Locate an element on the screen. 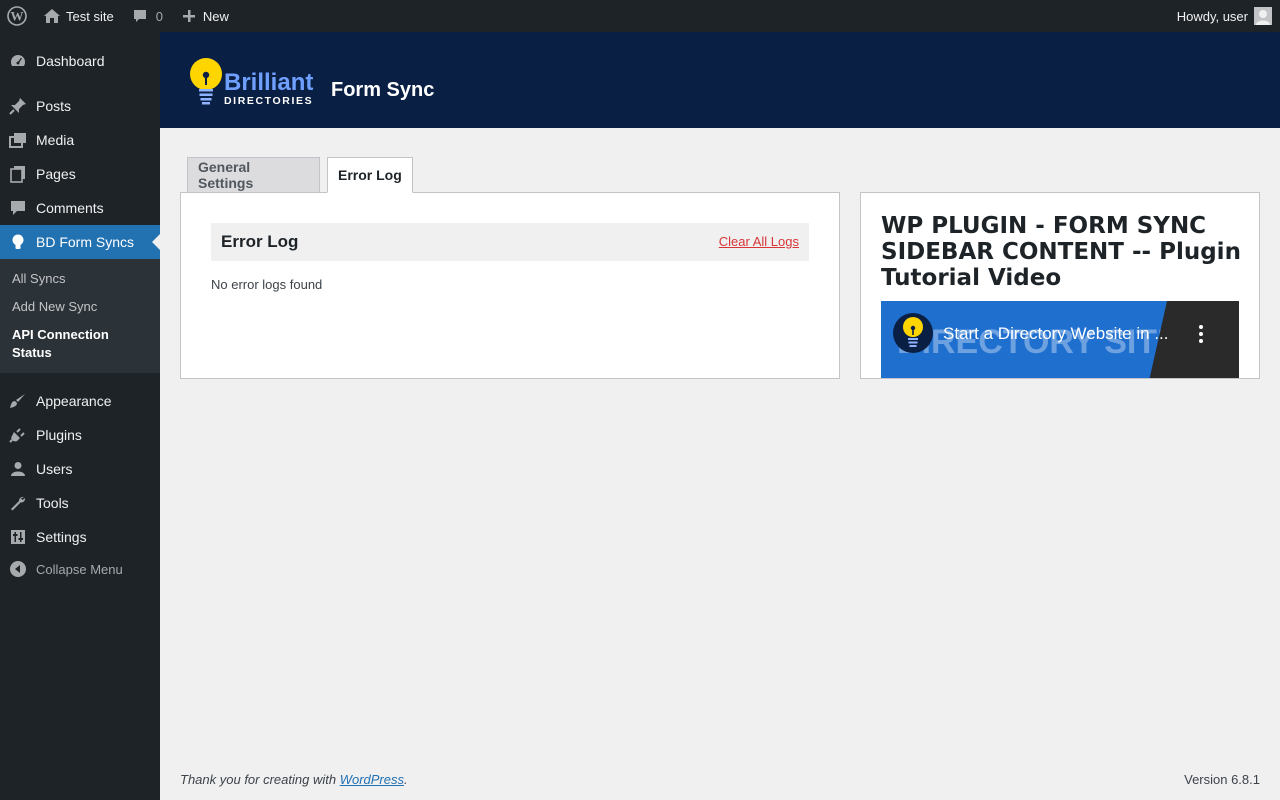 The image size is (1280, 800). footer-thanks: Thank you for creating with WordPress. is located at coordinates (294, 779).